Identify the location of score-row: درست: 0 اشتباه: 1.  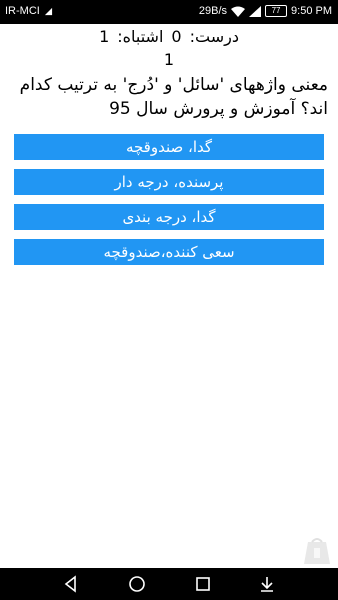
(169, 37).